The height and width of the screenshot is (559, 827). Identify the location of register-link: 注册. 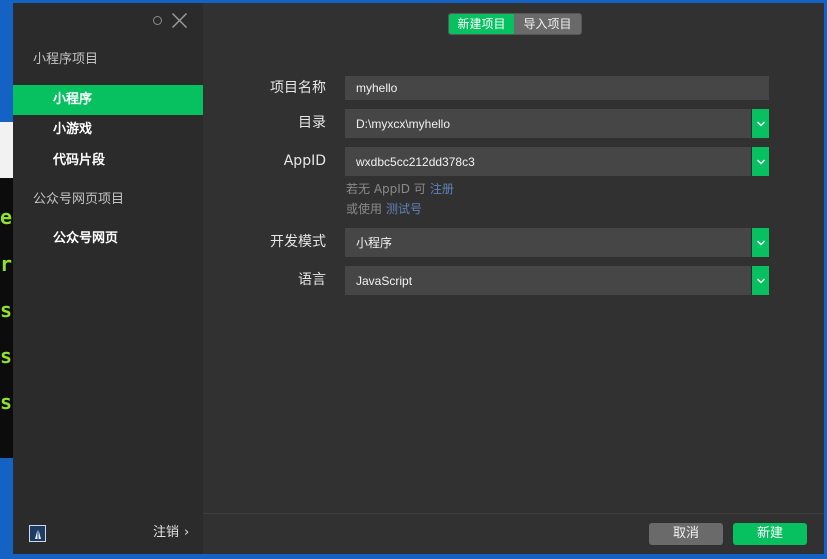
(442, 189).